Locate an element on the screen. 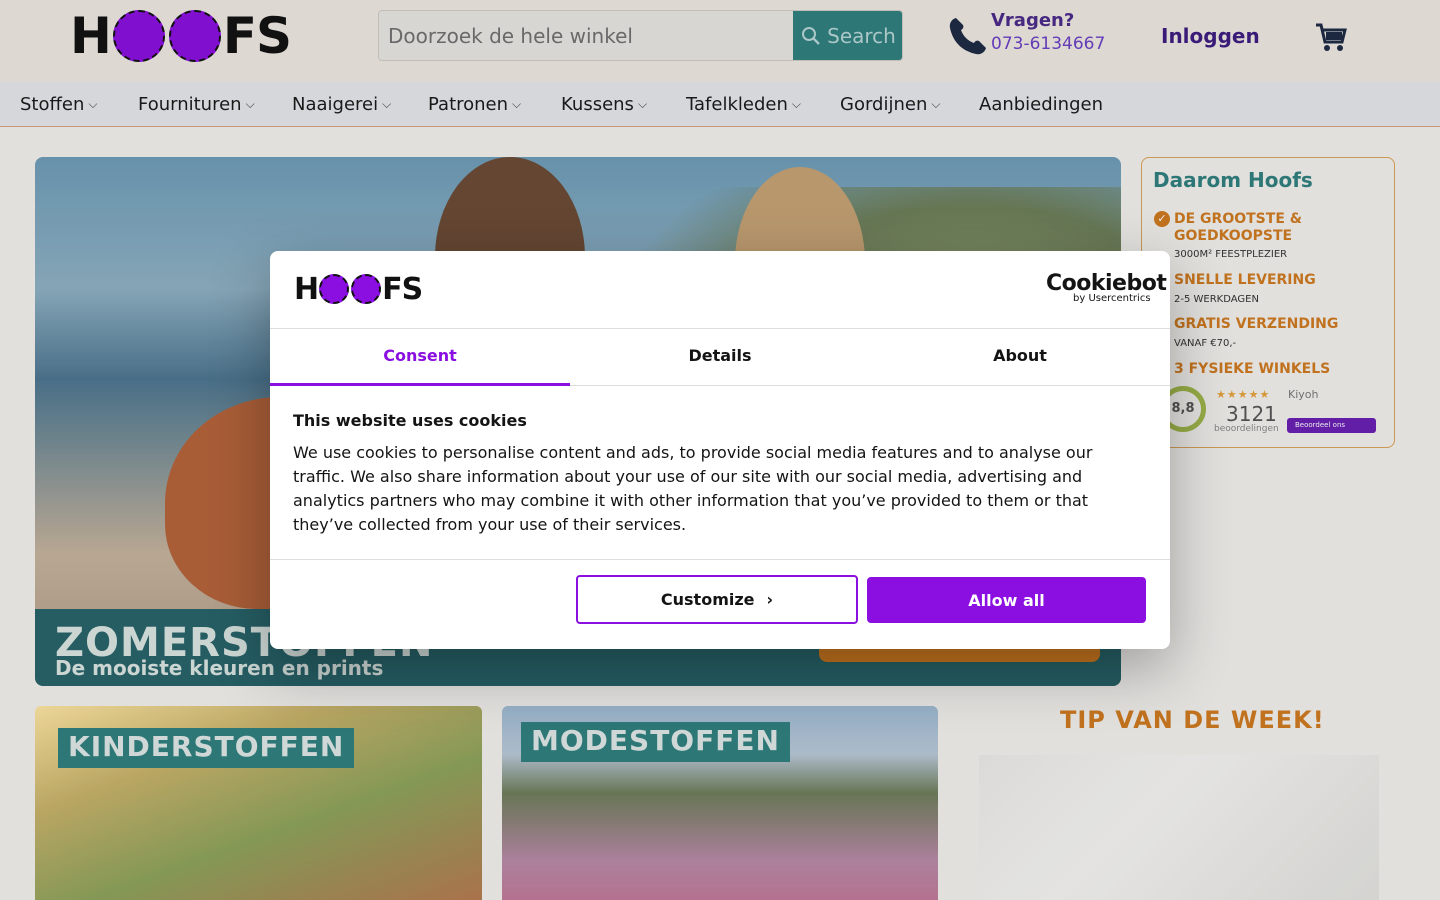  dialog-title: This website uses cookies is located at coordinates (410, 420).